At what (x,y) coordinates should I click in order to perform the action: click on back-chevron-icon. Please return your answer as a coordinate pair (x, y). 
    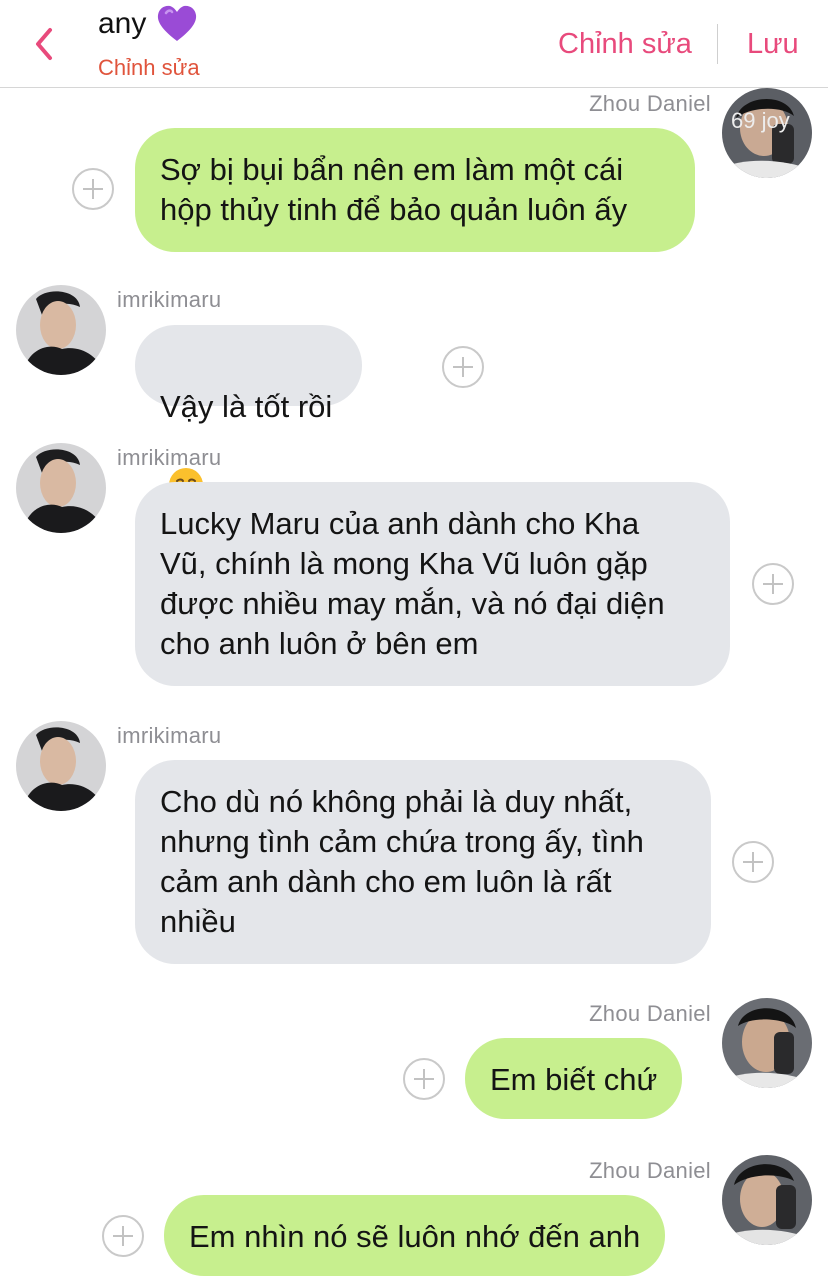
    Looking at the image, I should click on (46, 44).